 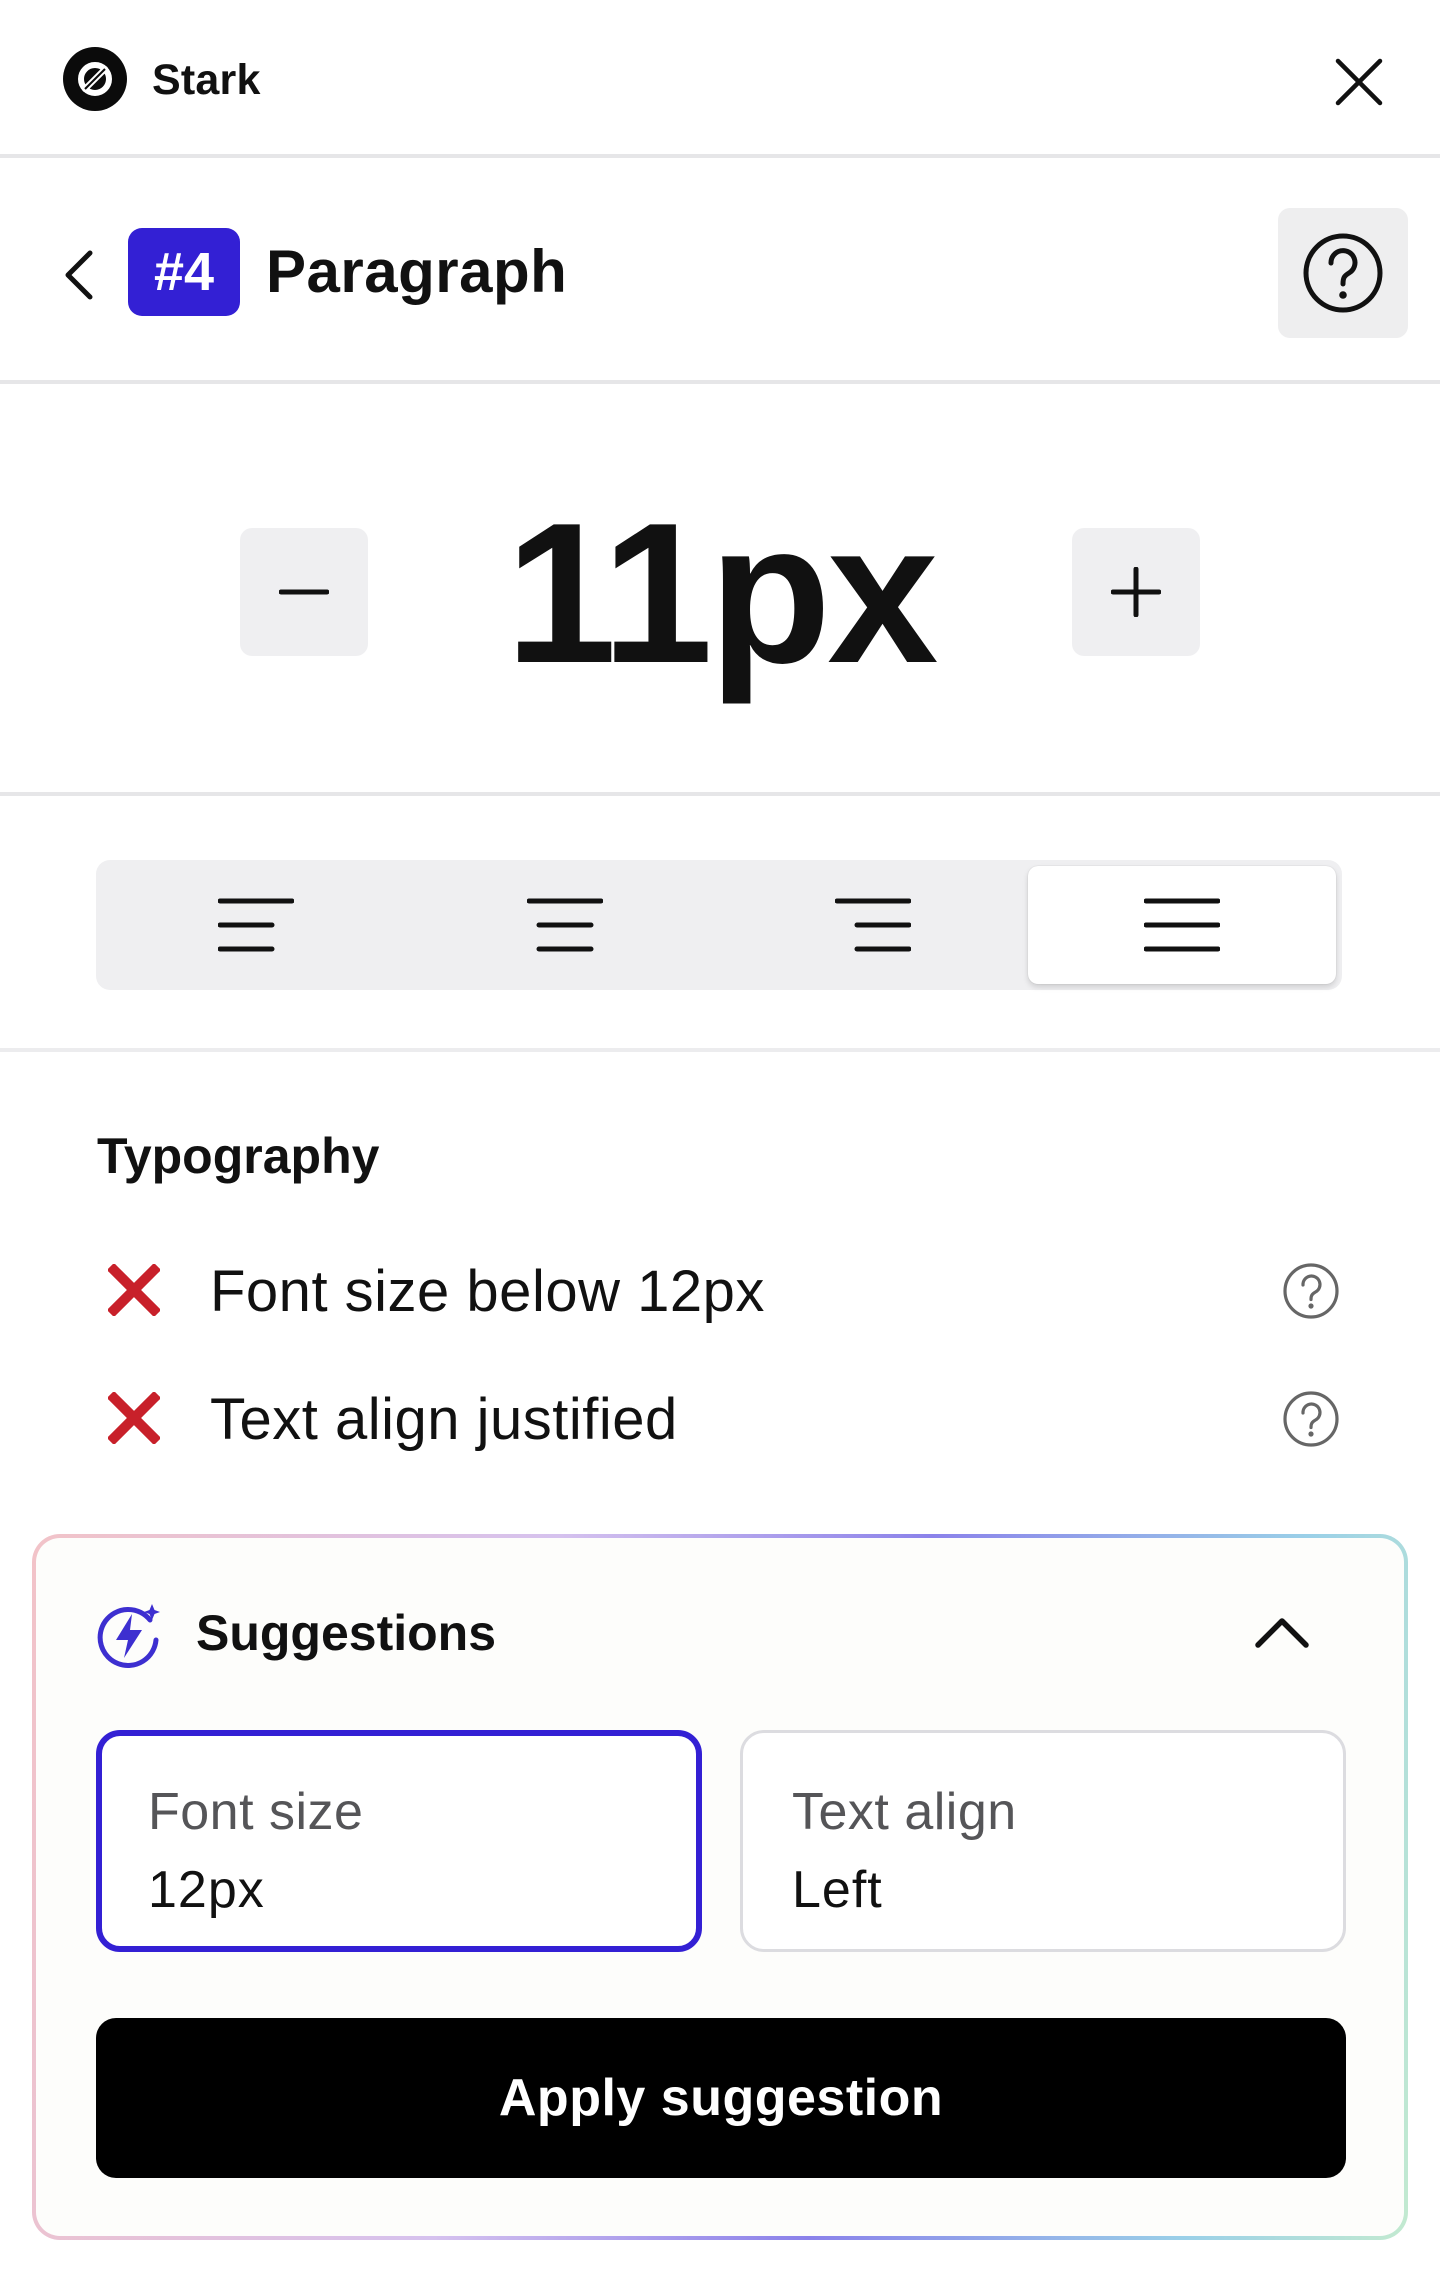 I want to click on chevron-left-icon, so click(x=79, y=275).